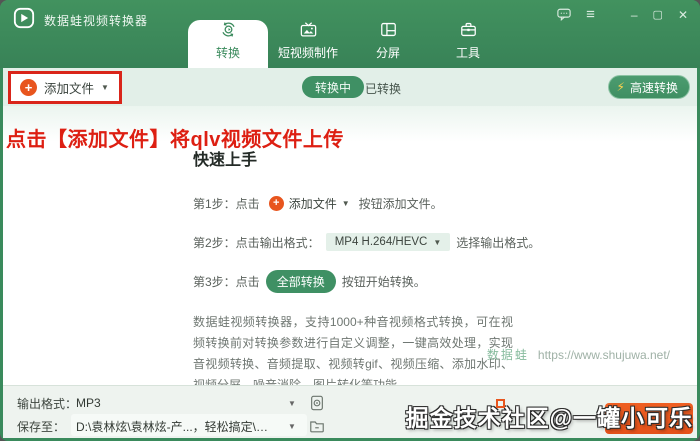 The height and width of the screenshot is (441, 700). I want to click on app-title: 数据蛙视频转换器, so click(96, 21).